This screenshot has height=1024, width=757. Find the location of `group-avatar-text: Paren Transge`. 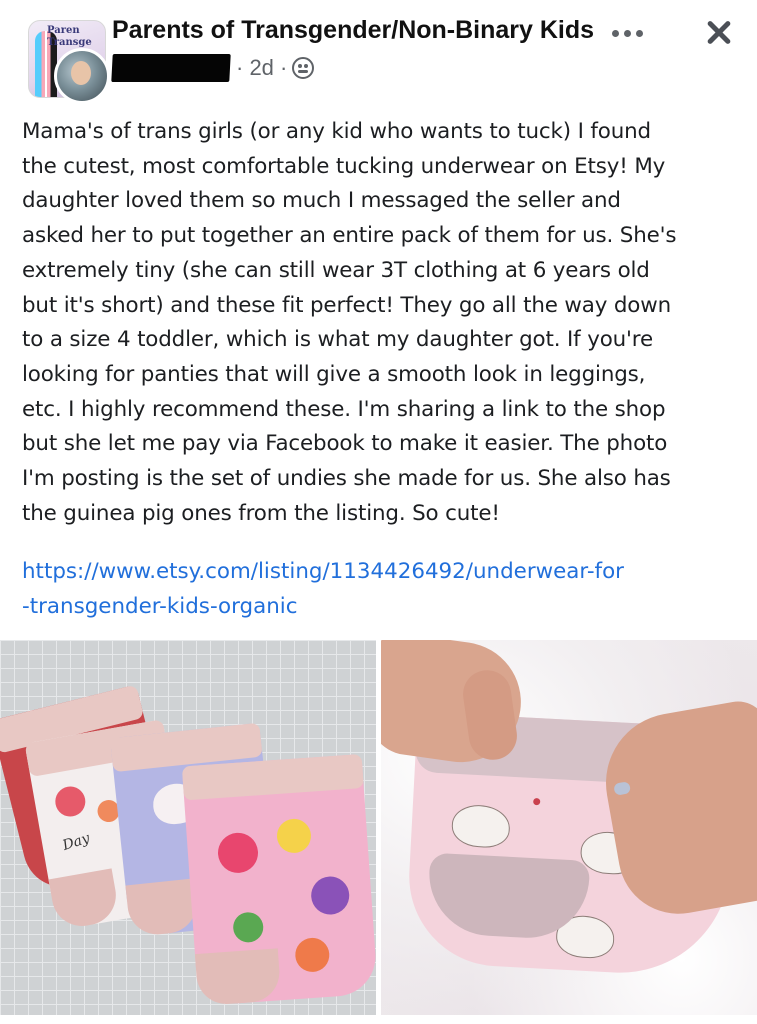

group-avatar-text: Paren Transge is located at coordinates (69, 36).